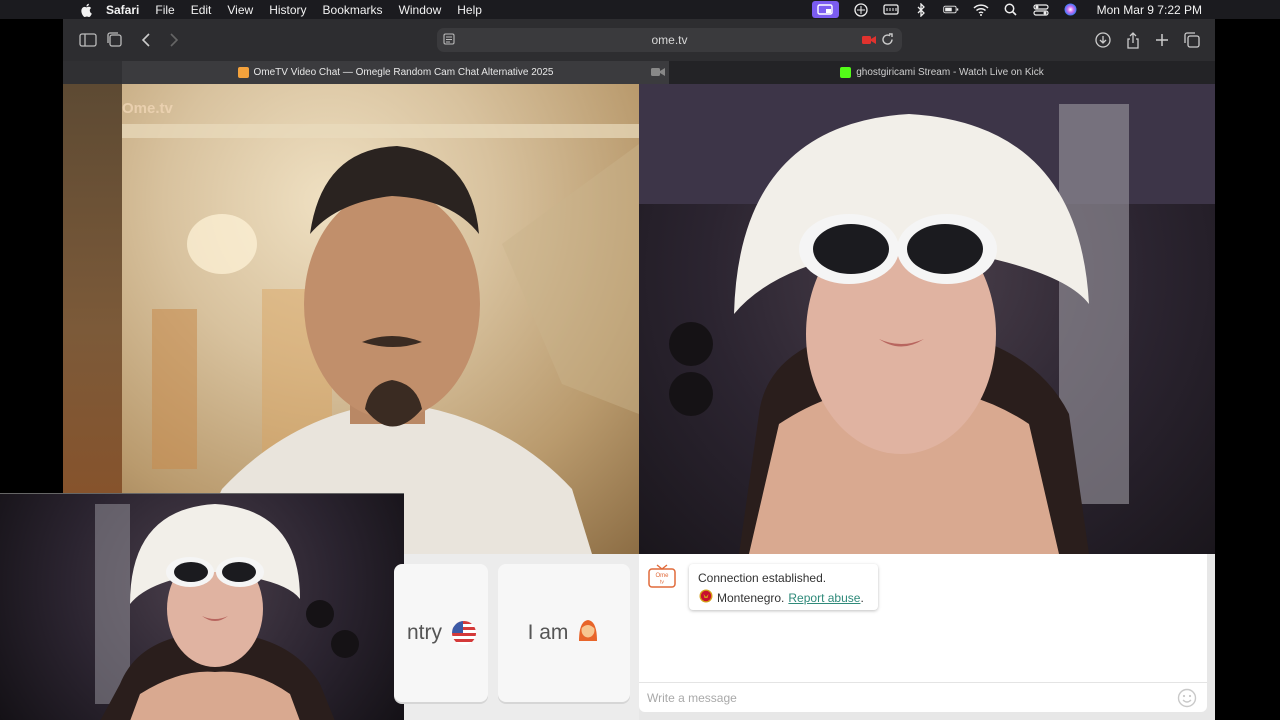 The width and height of the screenshot is (1280, 720). Describe the element at coordinates (658, 73) in the screenshot. I see `camera-in-use-icon` at that location.